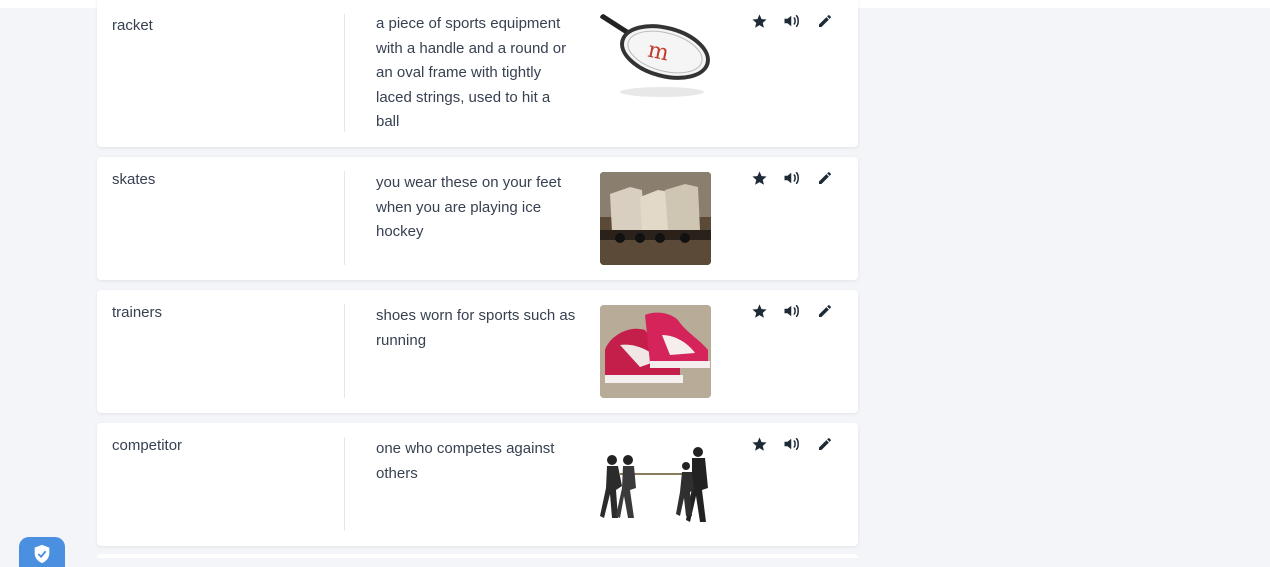  What do you see at coordinates (655, 484) in the screenshot?
I see `competitor-image` at bounding box center [655, 484].